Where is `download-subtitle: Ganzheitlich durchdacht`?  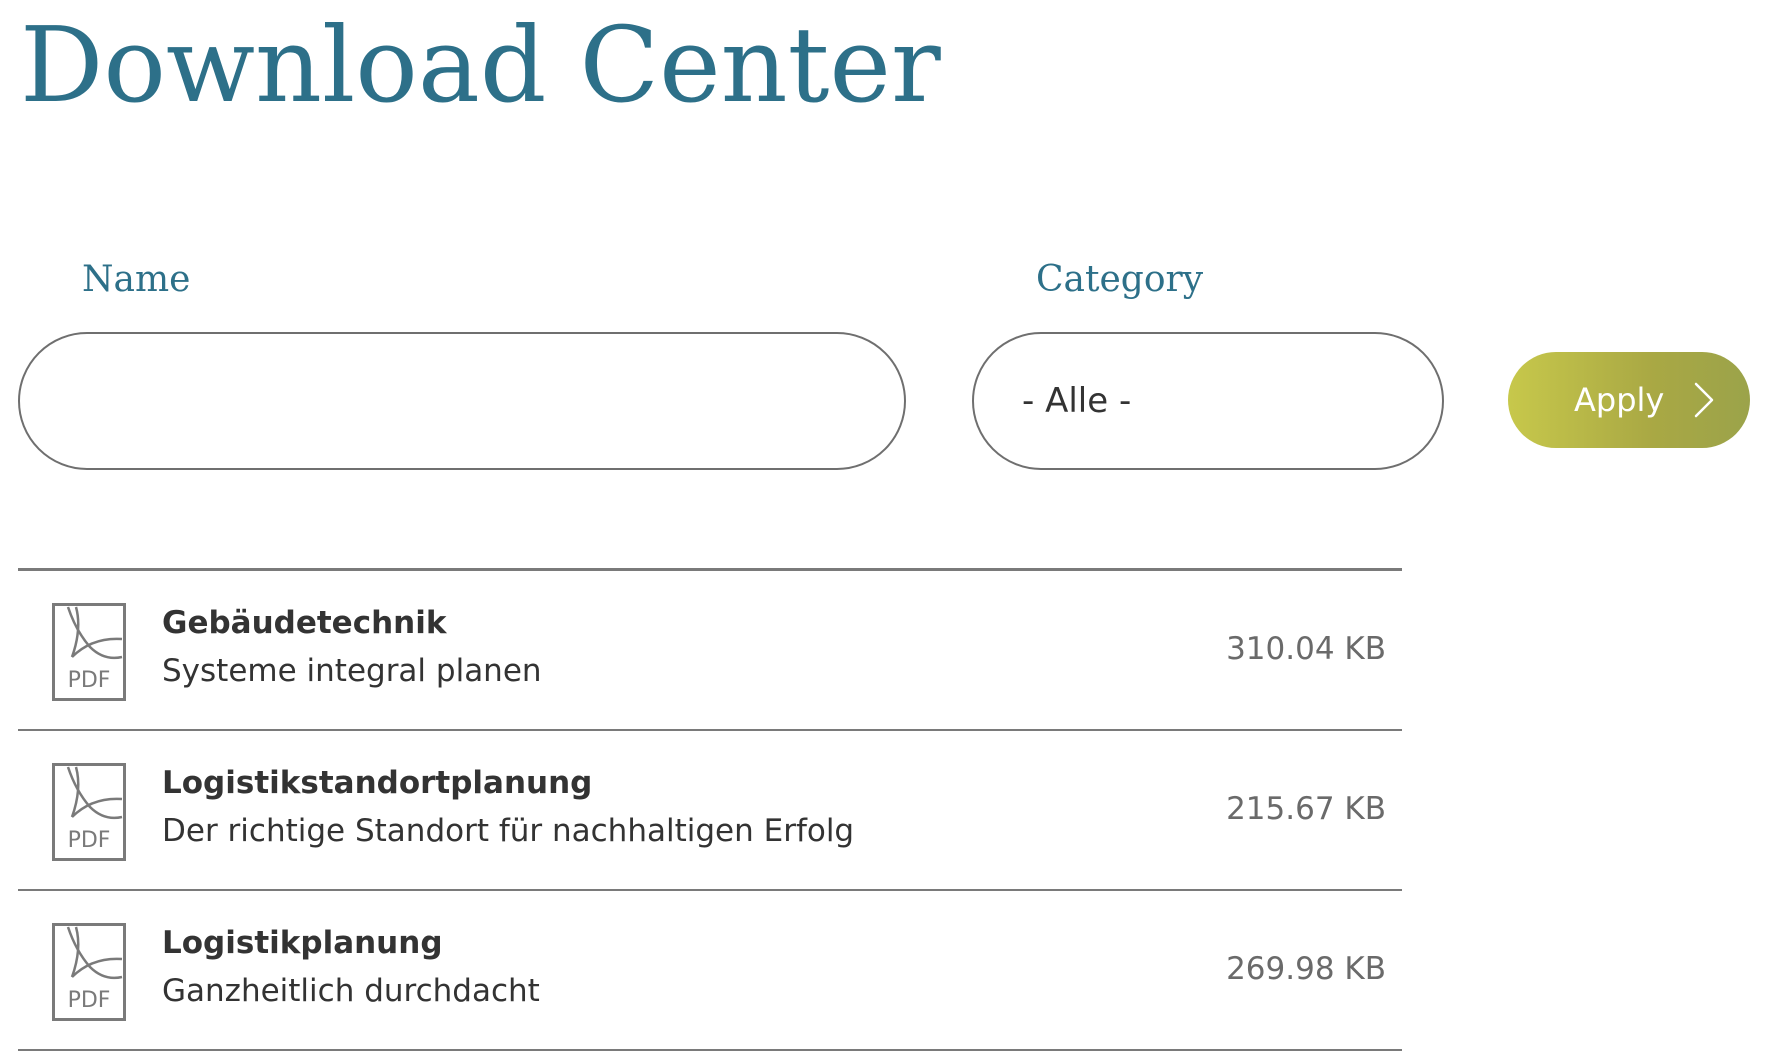 download-subtitle: Ganzheitlich durchdacht is located at coordinates (351, 991).